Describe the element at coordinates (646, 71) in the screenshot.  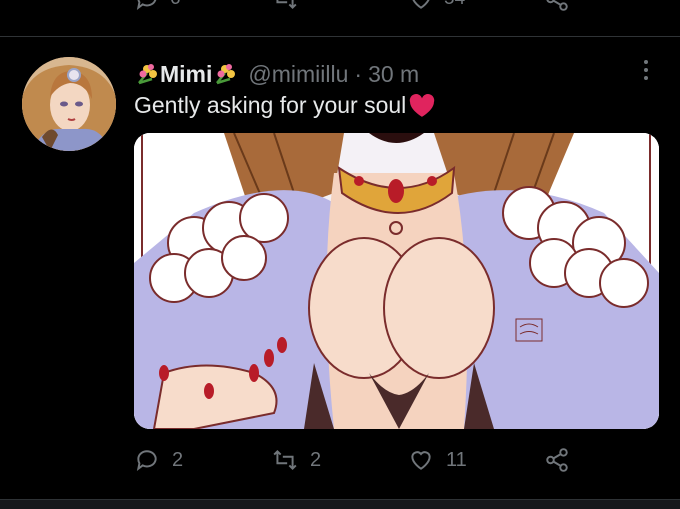
I see `more-icon` at that location.